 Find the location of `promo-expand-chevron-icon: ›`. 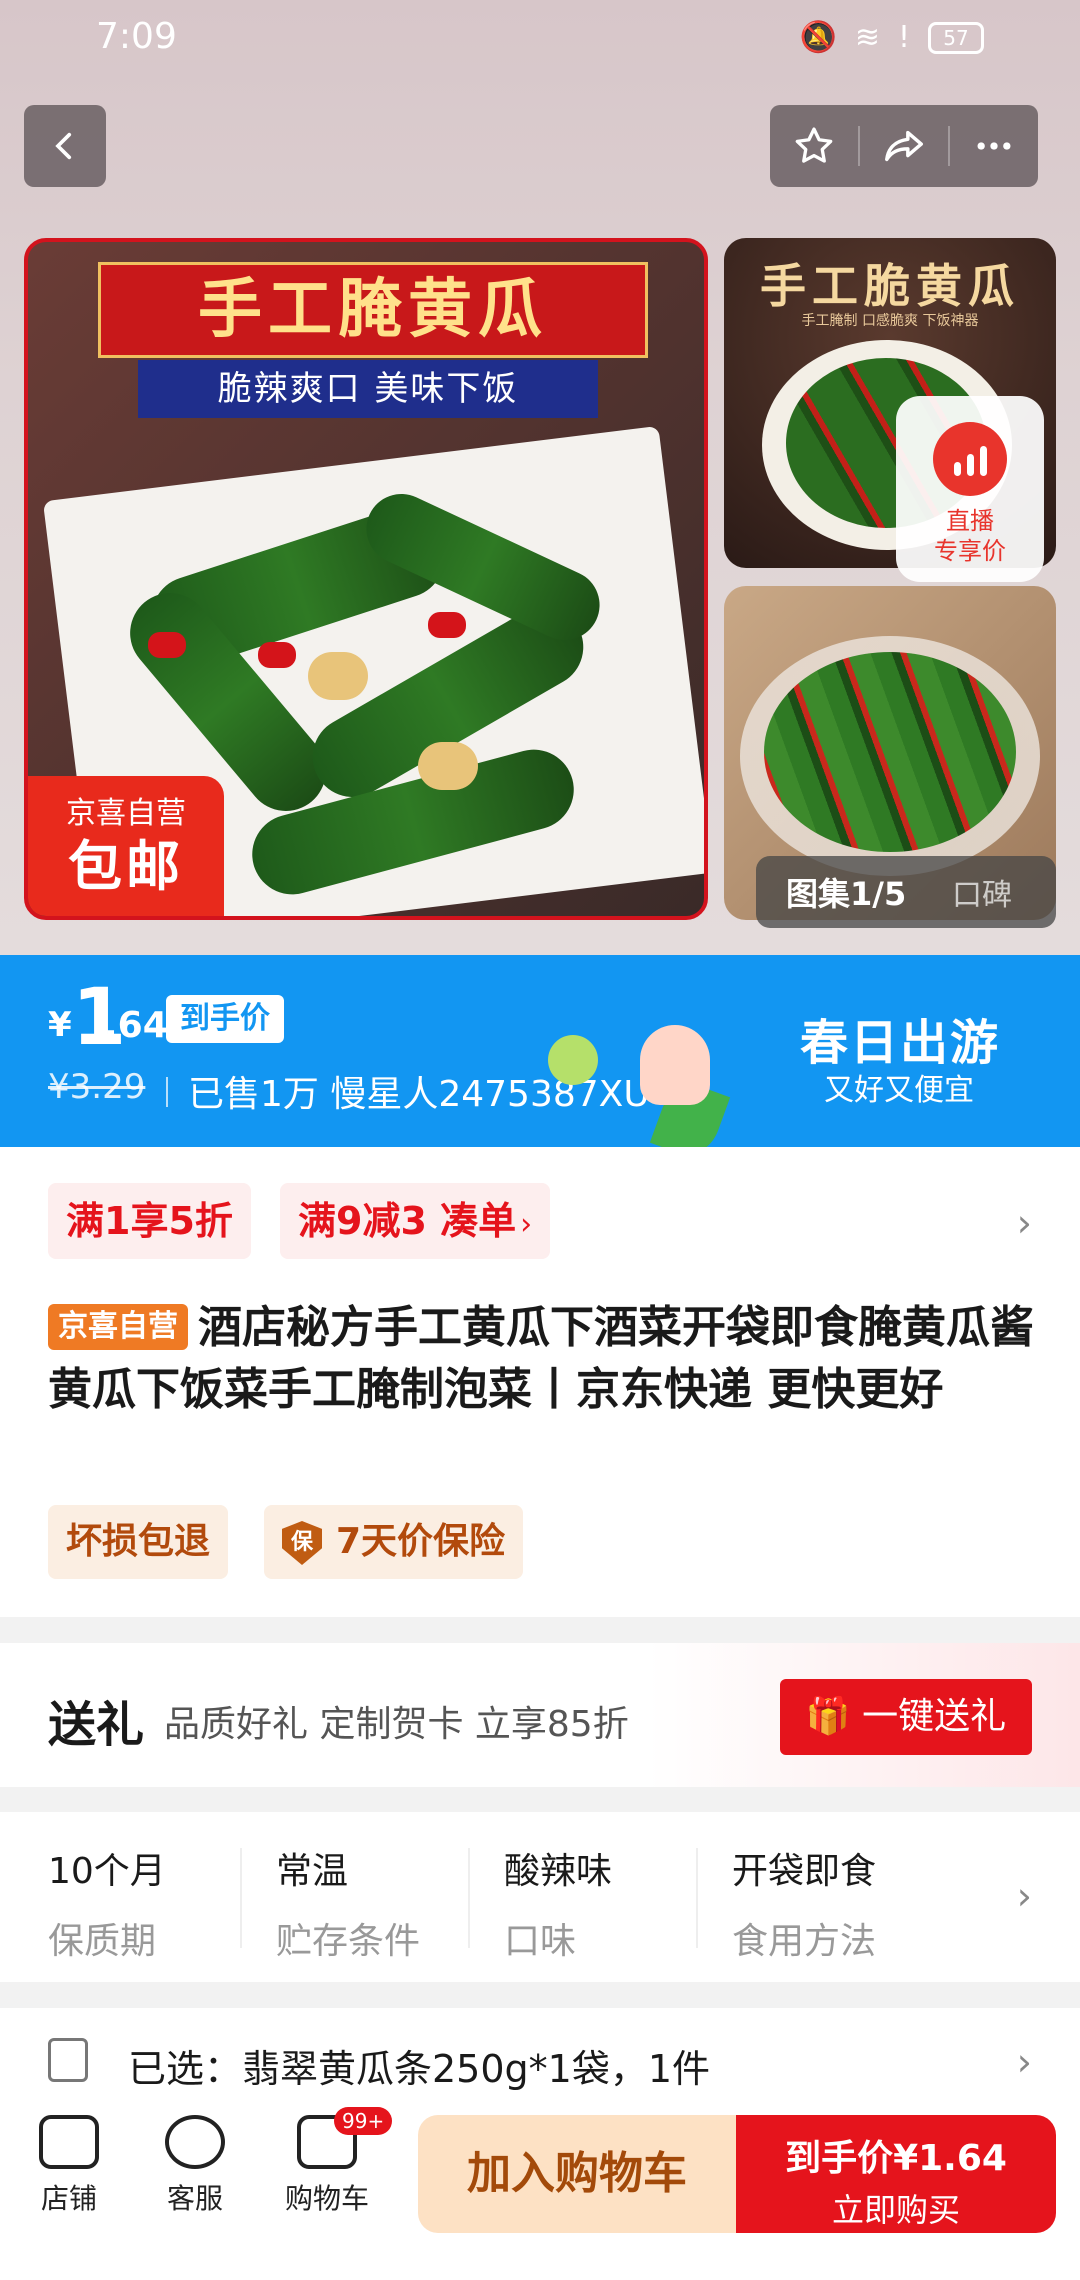

promo-expand-chevron-icon: › is located at coordinates (1024, 1223).